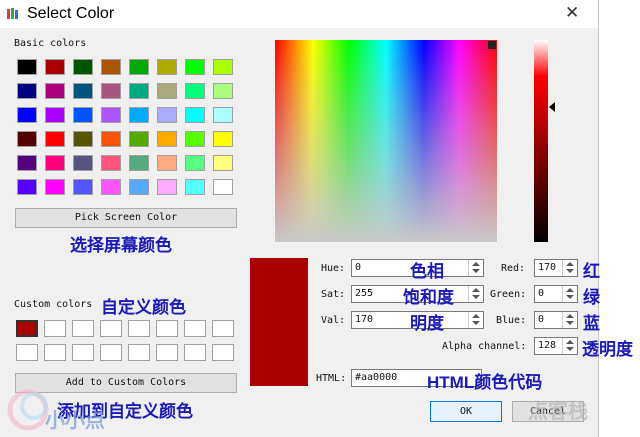 This screenshot has width=640, height=437. What do you see at coordinates (552, 107) in the screenshot?
I see `luminance-slider-arrow-icon` at bounding box center [552, 107].